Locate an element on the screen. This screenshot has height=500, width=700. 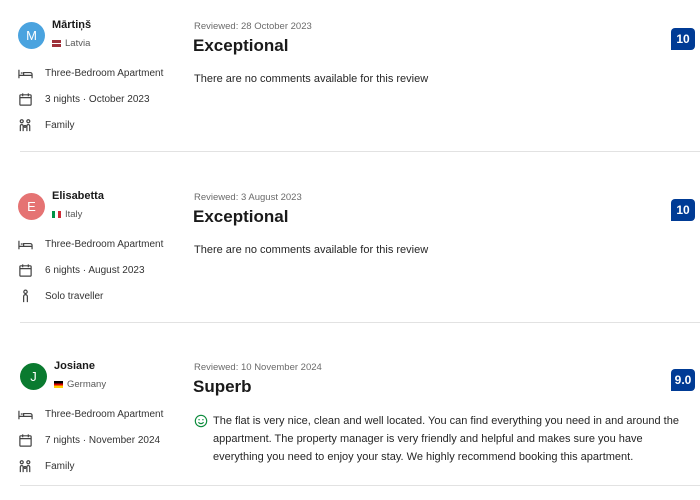
review-date: Reviewed: 10 November 2024 is located at coordinates (258, 367).